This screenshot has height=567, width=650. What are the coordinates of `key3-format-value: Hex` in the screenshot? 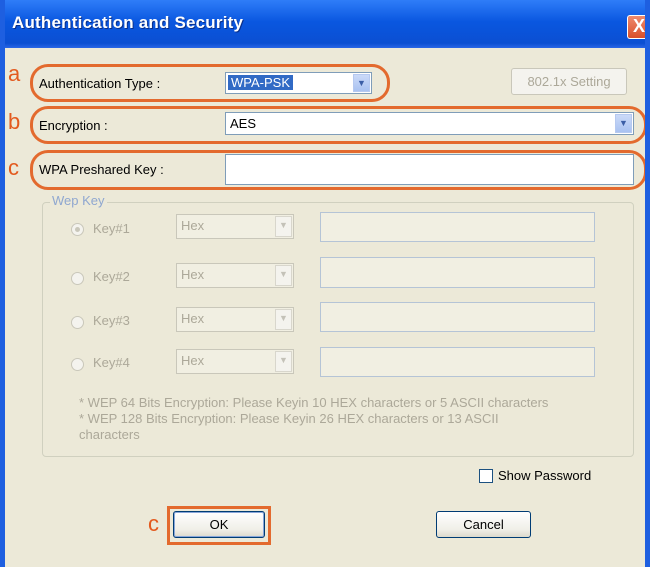 It's located at (193, 318).